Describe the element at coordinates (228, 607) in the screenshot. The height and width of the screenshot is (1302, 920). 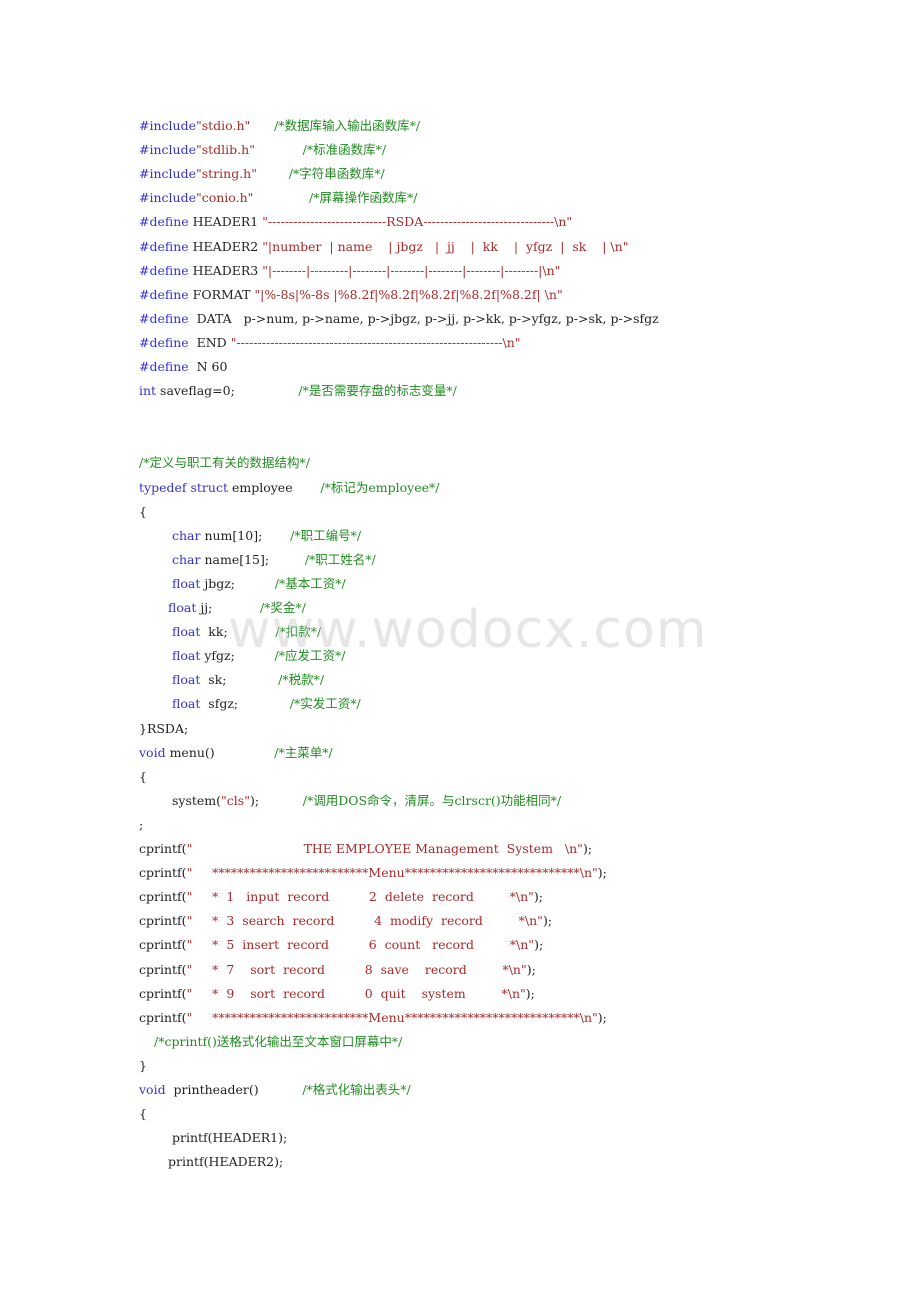
I see `code-text: jj;` at that location.